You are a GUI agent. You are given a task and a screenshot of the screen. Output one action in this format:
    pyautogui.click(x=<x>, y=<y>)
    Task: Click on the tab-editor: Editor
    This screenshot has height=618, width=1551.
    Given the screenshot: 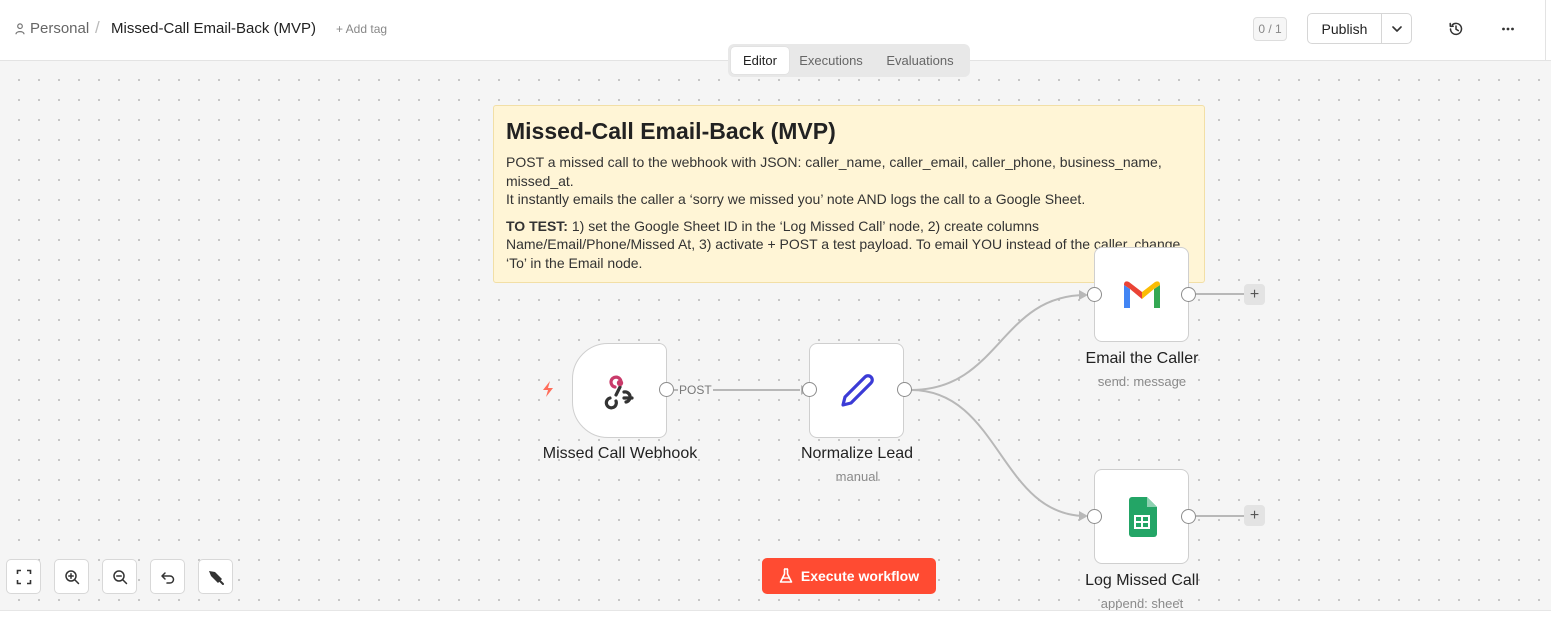 What is the action you would take?
    pyautogui.click(x=760, y=60)
    